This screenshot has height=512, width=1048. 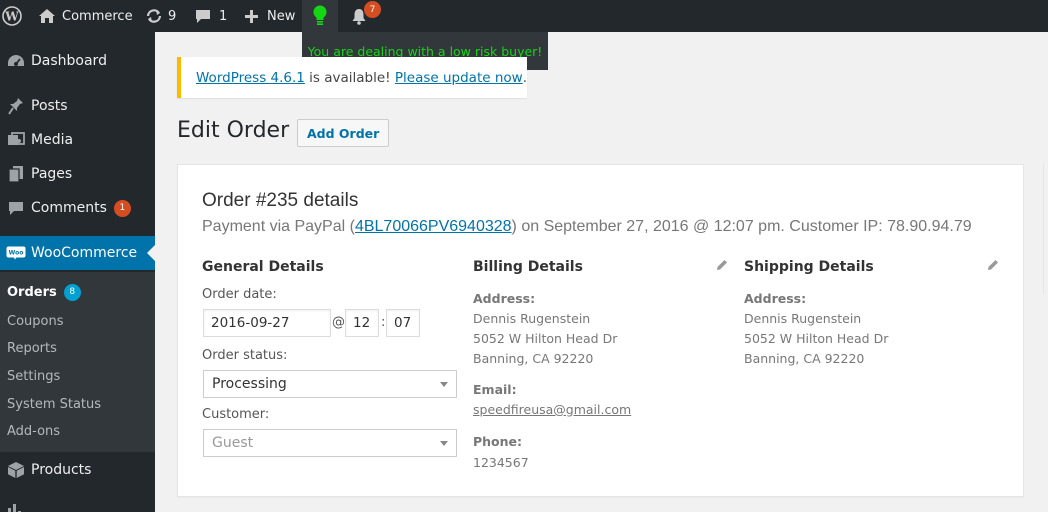 What do you see at coordinates (501, 462) in the screenshot?
I see `billing-phone: 1234567` at bounding box center [501, 462].